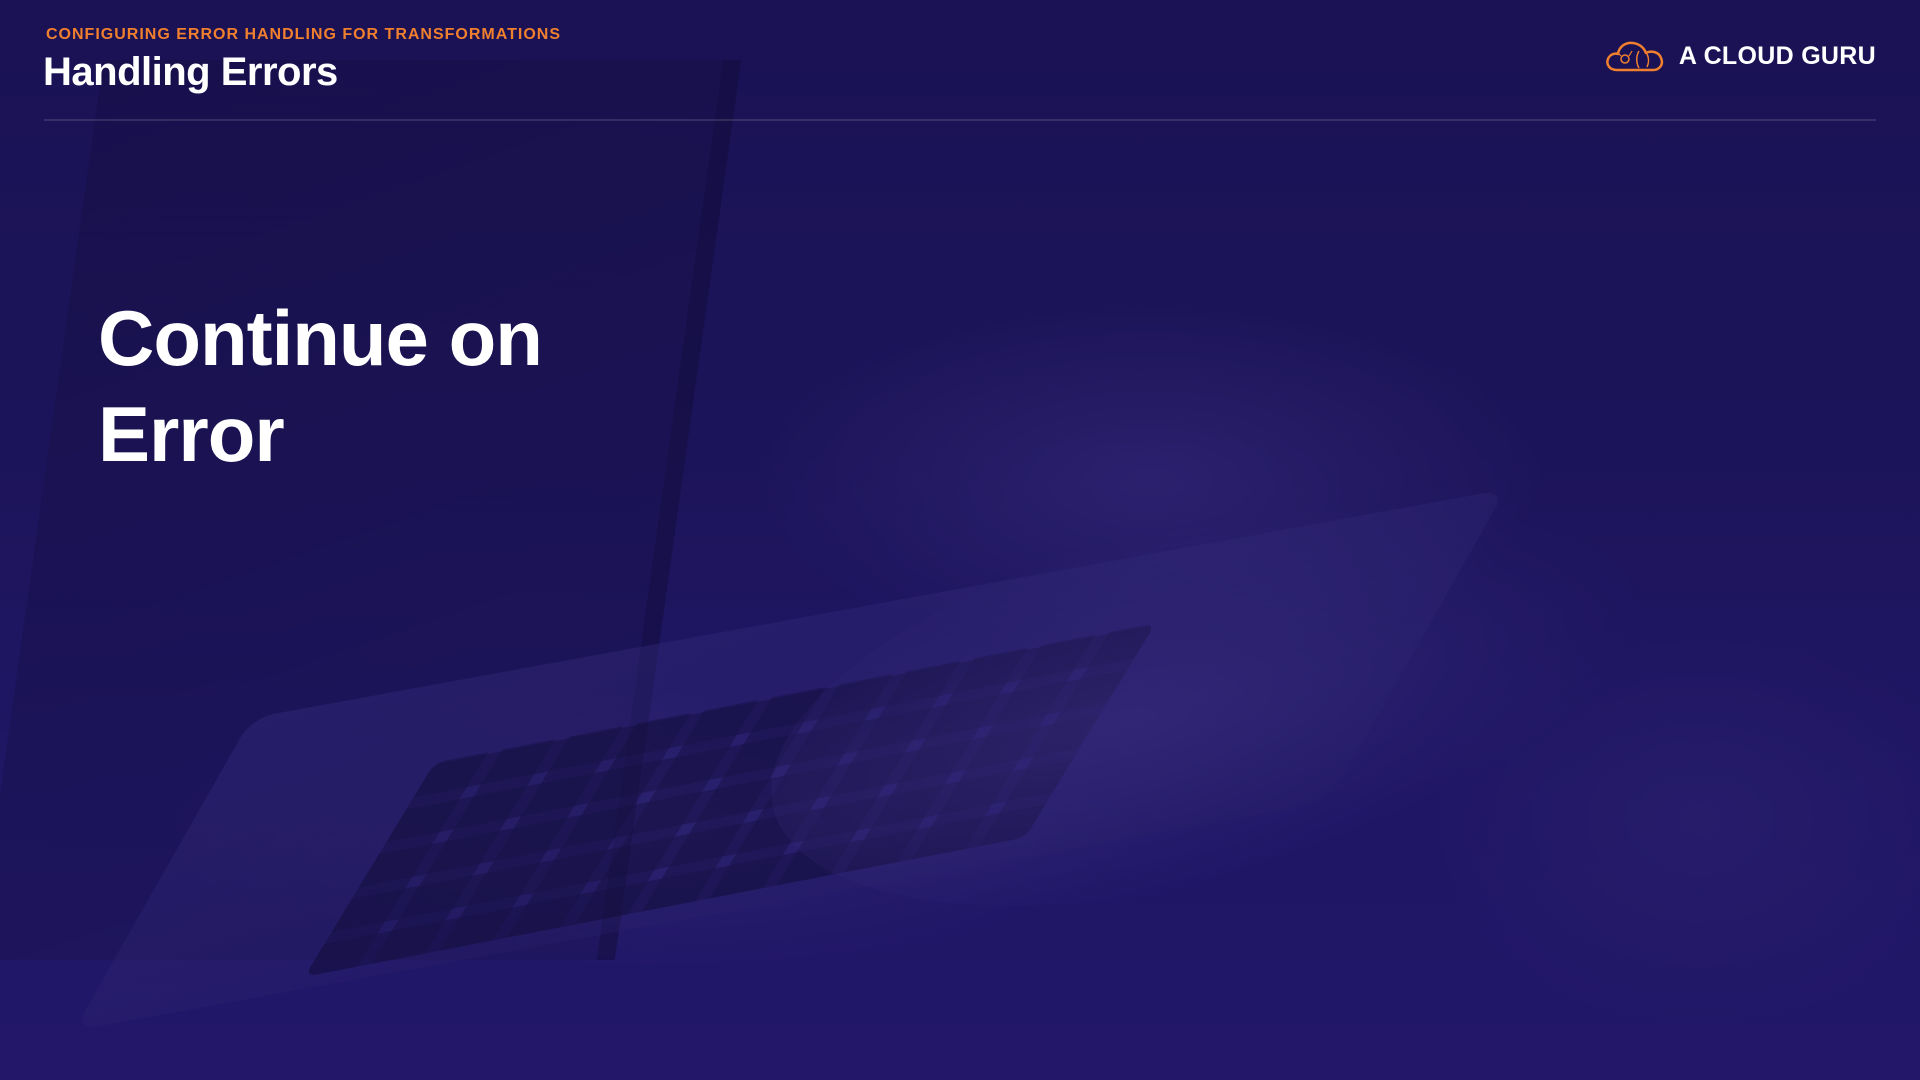 The width and height of the screenshot is (1920, 1080). What do you see at coordinates (960, 120) in the screenshot?
I see `header-divider` at bounding box center [960, 120].